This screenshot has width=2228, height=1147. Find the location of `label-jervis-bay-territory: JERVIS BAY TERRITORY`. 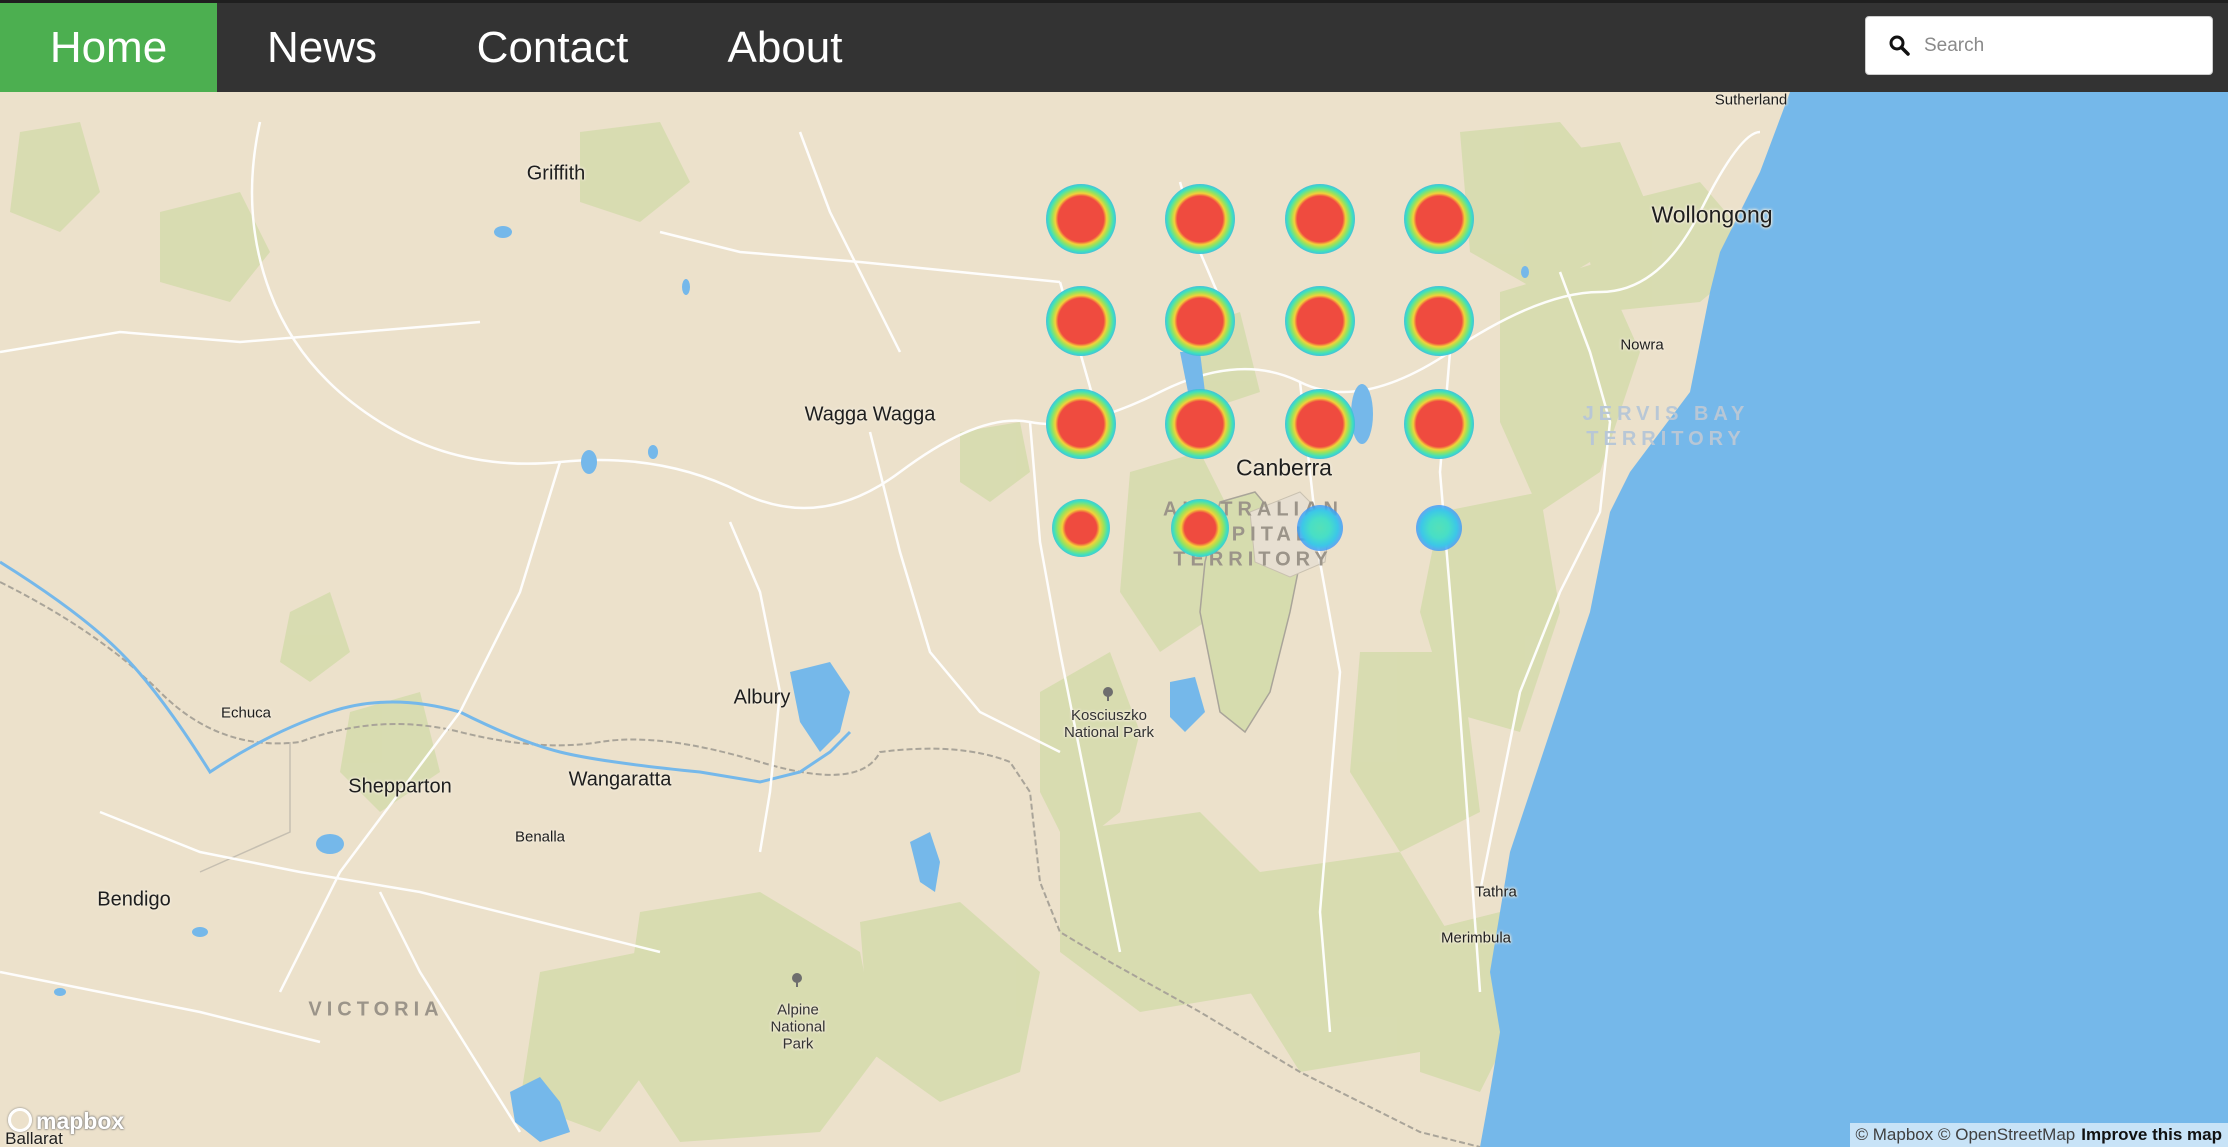

label-jervis-bay-territory: JERVIS BAY TERRITORY is located at coordinates (1666, 426).